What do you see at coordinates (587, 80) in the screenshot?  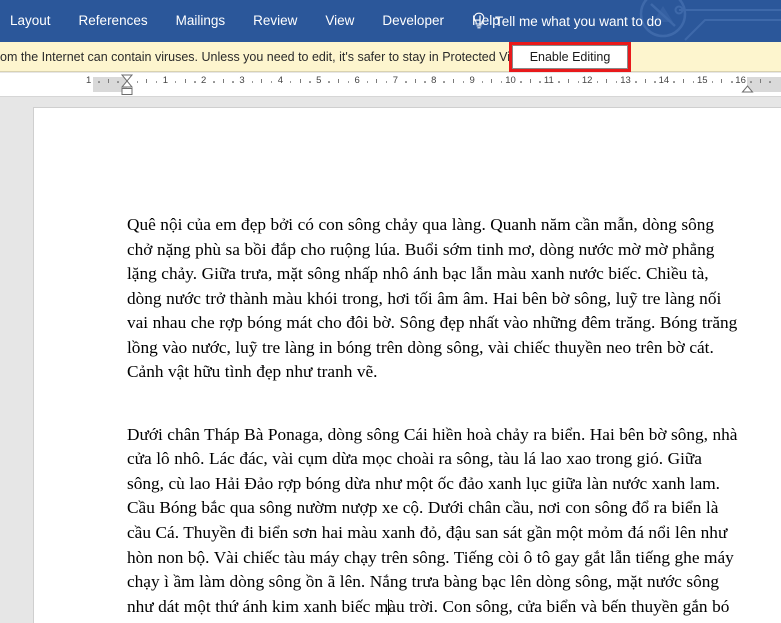 I see `ruler-number-12: 12` at bounding box center [587, 80].